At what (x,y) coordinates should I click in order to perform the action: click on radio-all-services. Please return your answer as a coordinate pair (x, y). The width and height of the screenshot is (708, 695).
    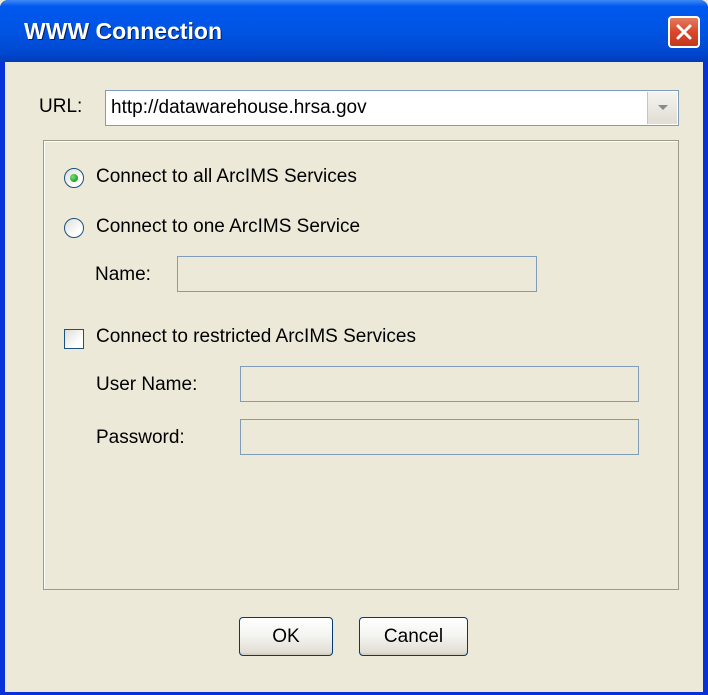
    Looking at the image, I should click on (74, 178).